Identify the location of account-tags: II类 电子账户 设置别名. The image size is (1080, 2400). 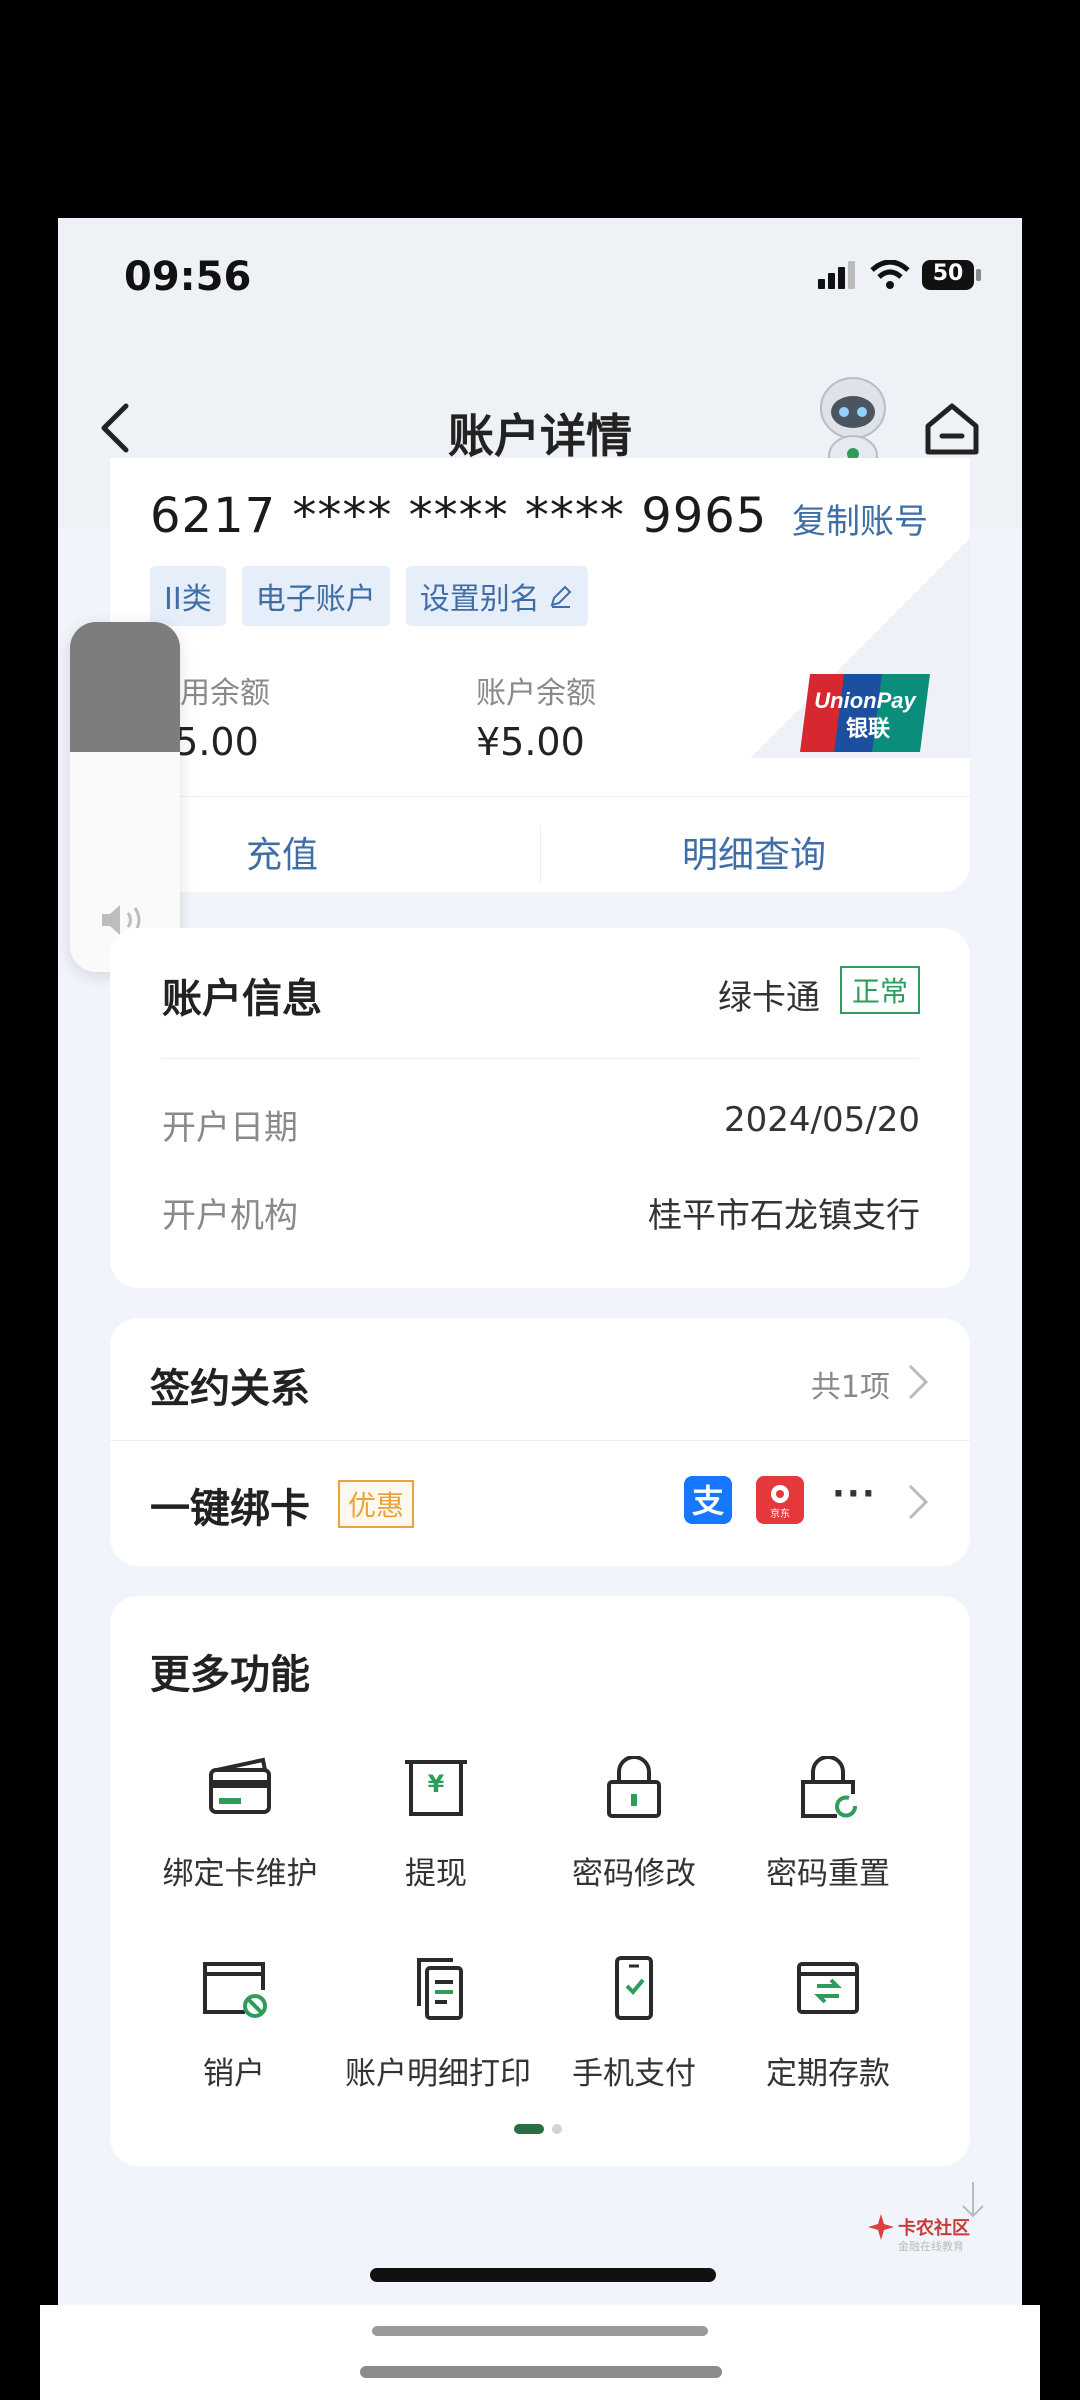
(369, 596).